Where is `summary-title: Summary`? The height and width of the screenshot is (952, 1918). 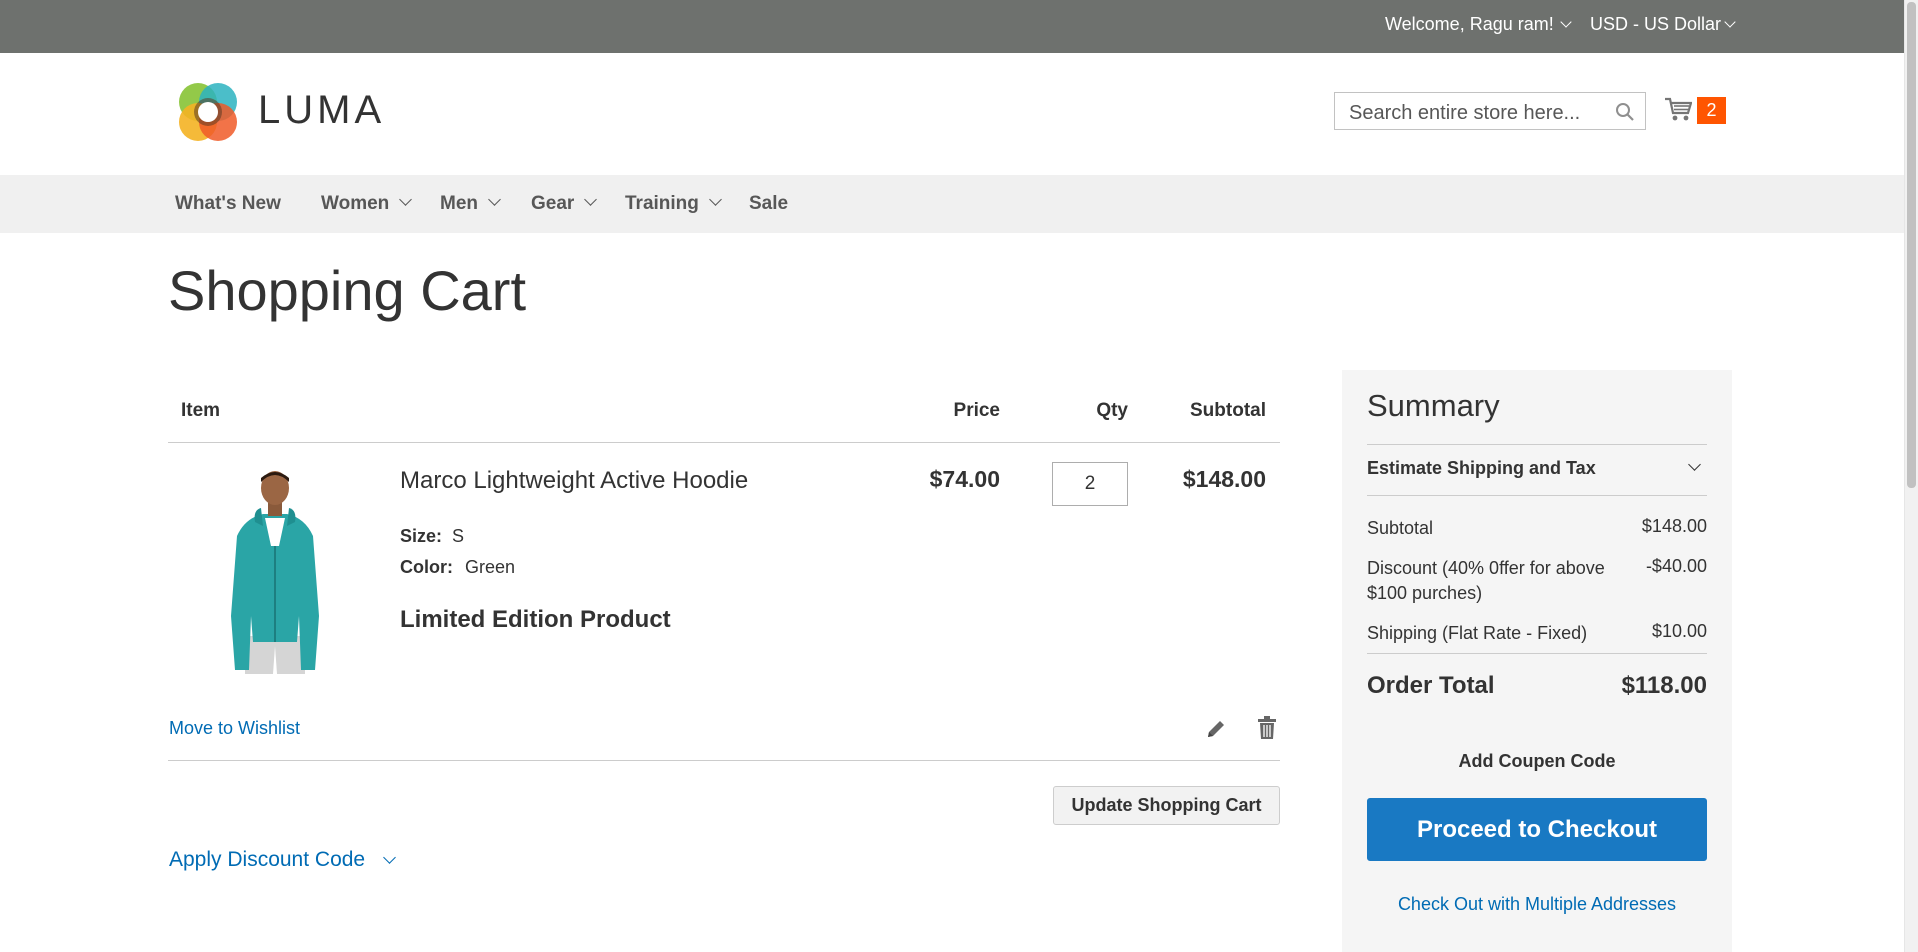 summary-title: Summary is located at coordinates (1433, 405).